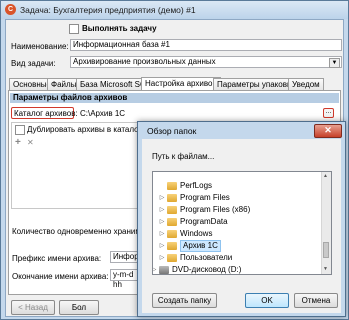 Image resolution: width=349 pixels, height=320 pixels. Describe the element at coordinates (20, 130) in the screenshot. I see `duplicate-checkbox` at that location.